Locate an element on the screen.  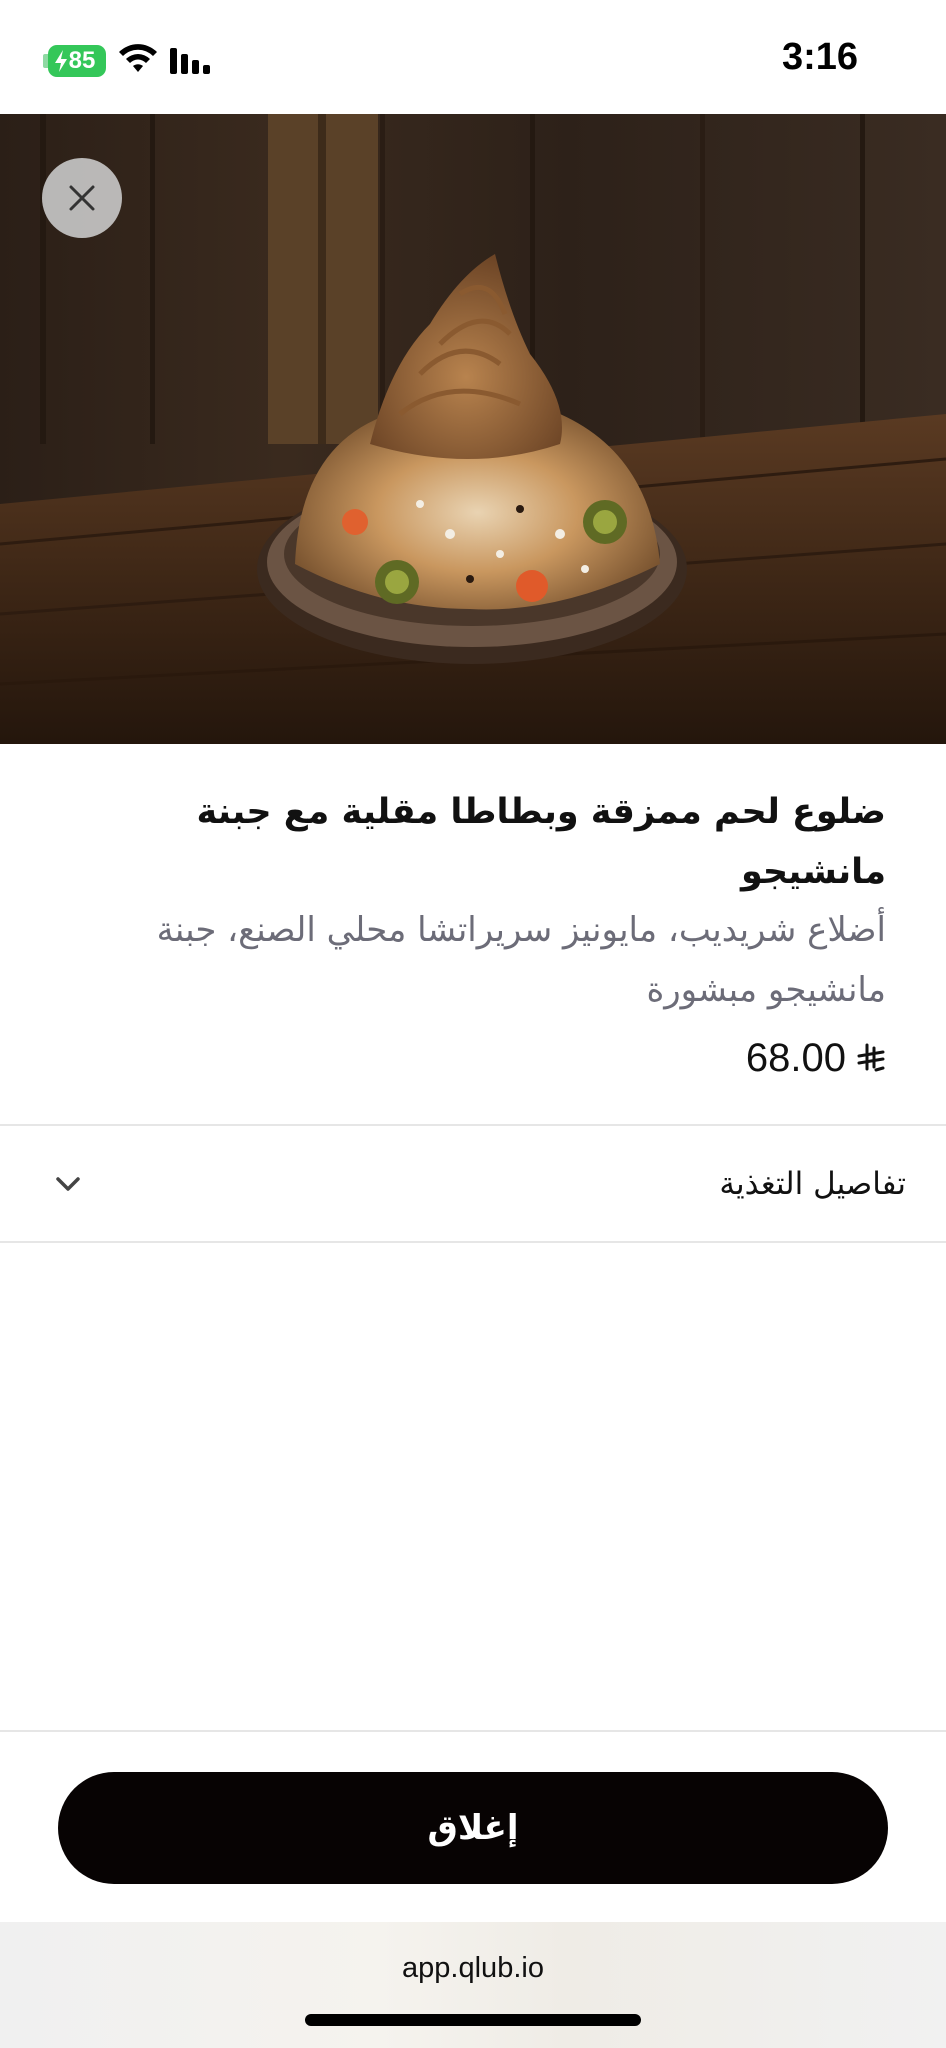
nutrition-details-toggle: تفاصيل التغذية is located at coordinates (473, 1184).